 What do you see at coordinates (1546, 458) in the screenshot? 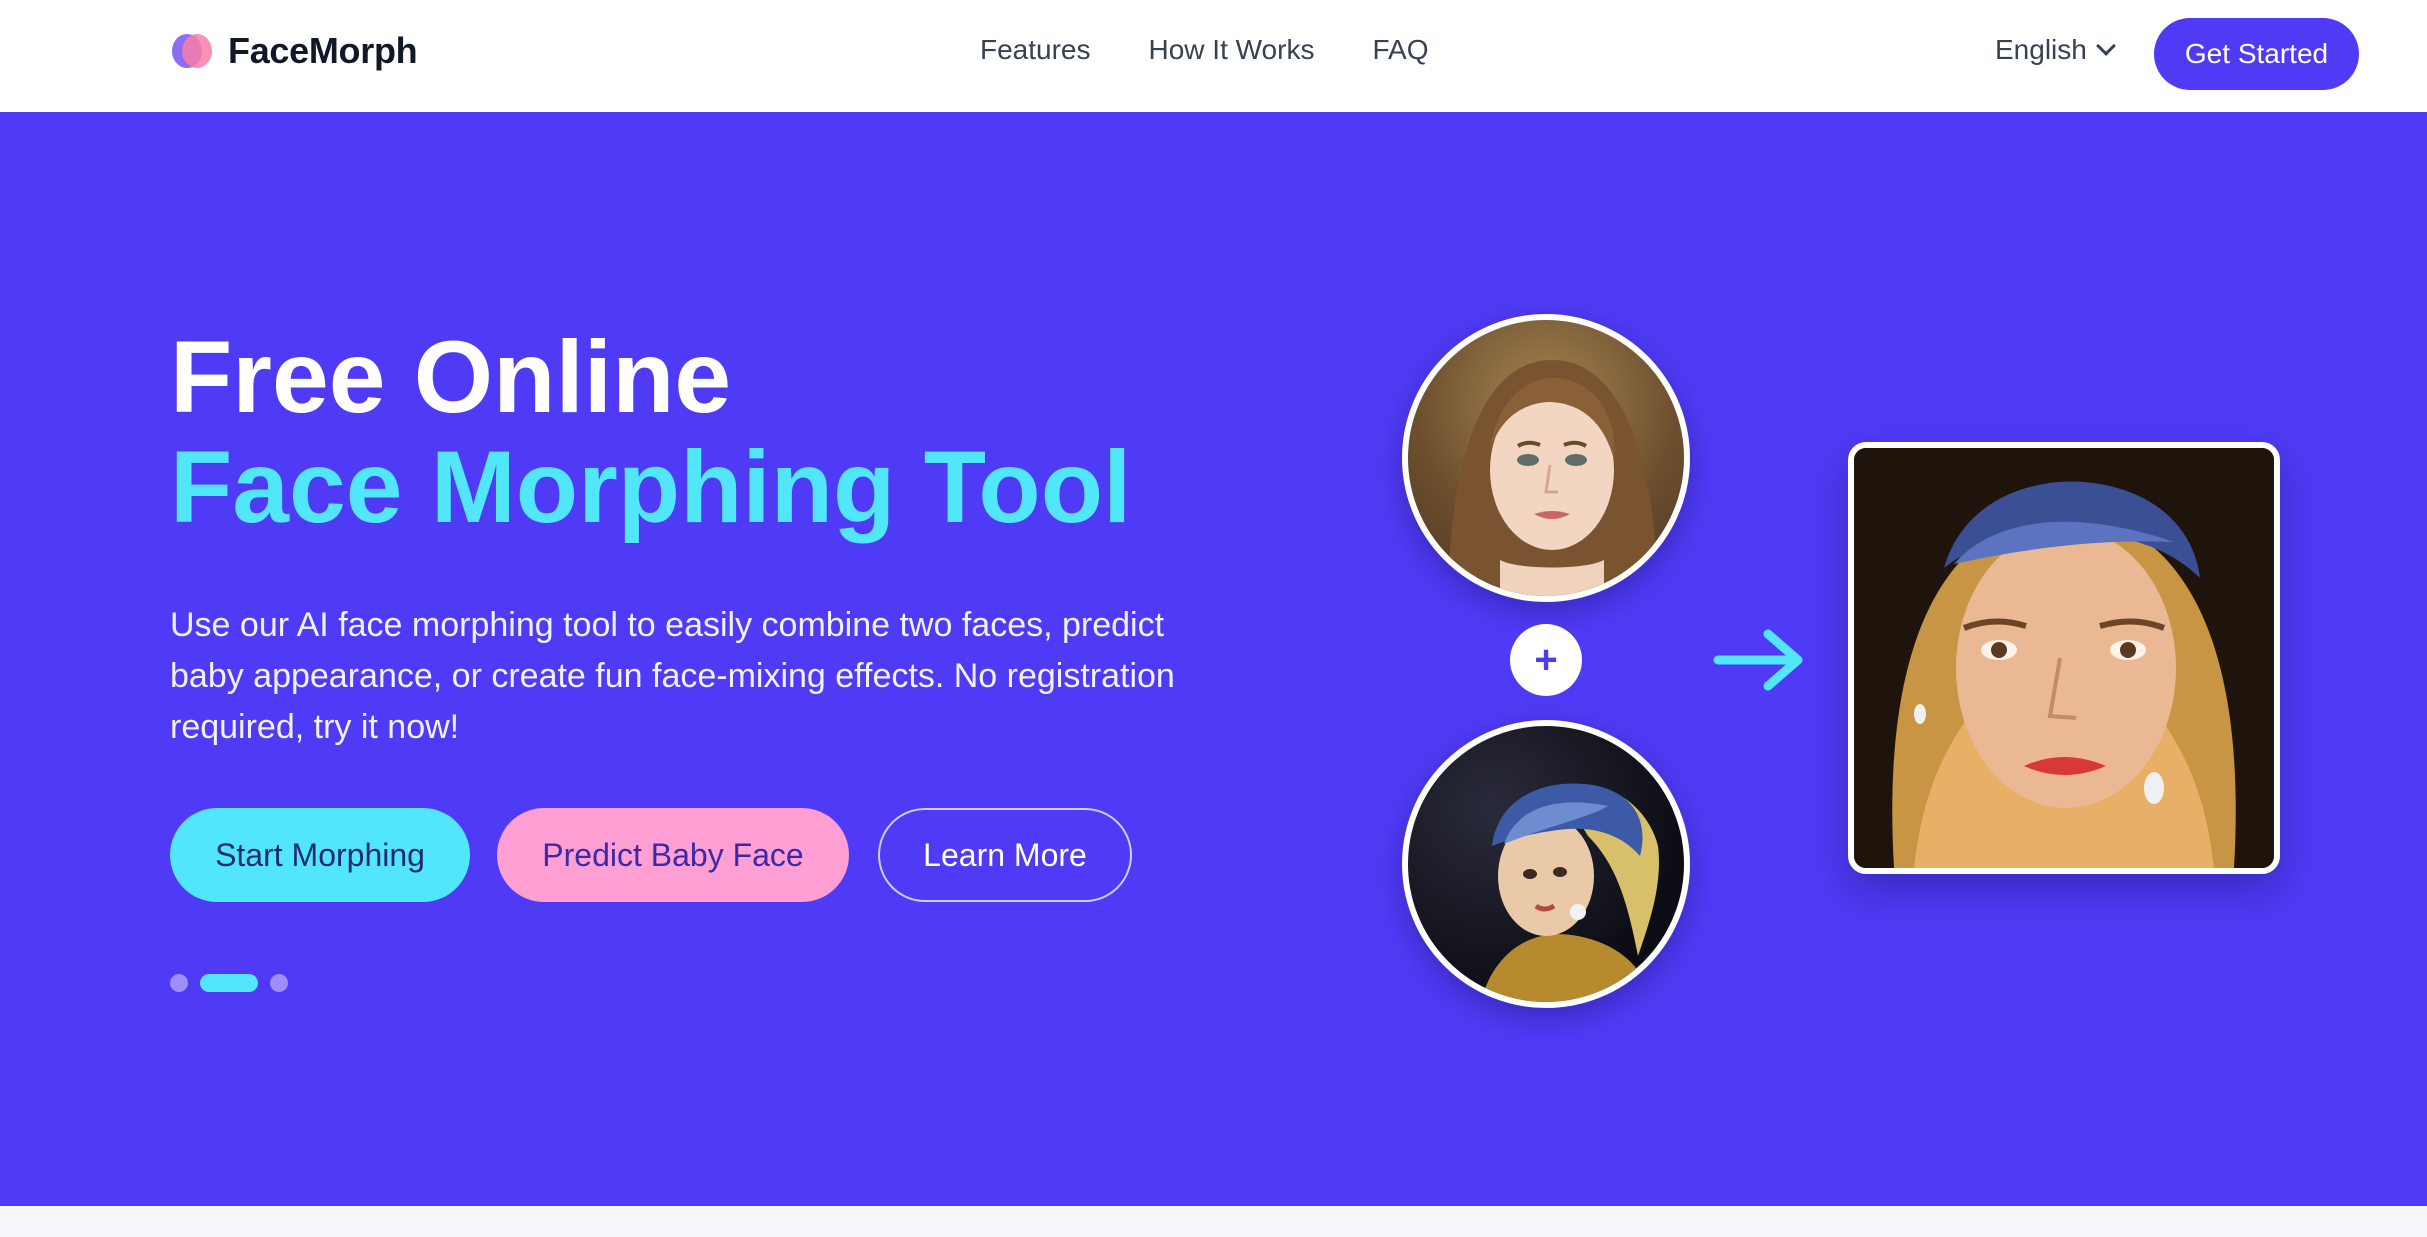
I see `source-face-1-image` at bounding box center [1546, 458].